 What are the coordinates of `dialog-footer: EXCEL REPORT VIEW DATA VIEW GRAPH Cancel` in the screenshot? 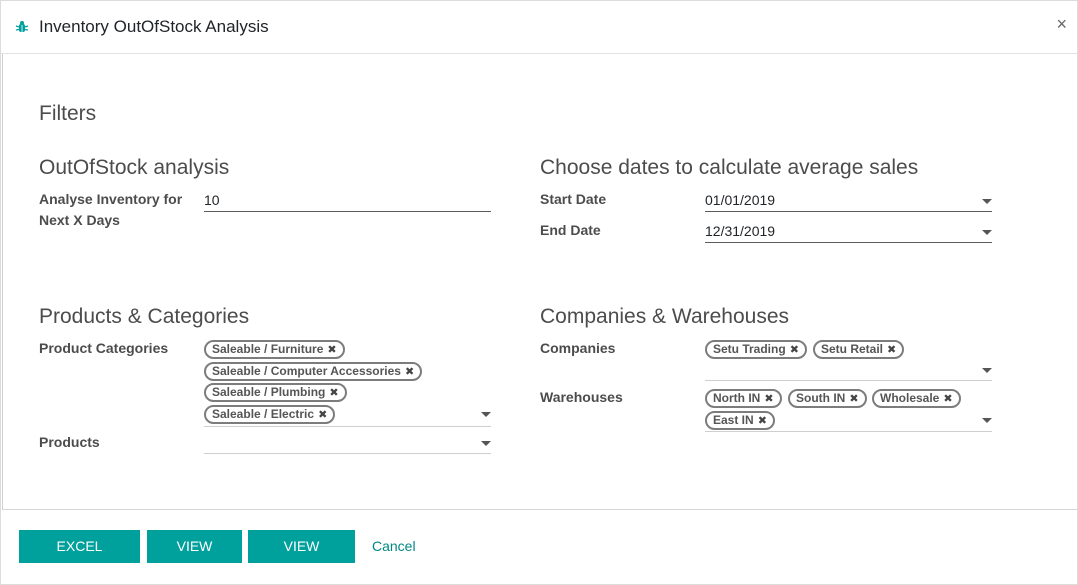 It's located at (539, 548).